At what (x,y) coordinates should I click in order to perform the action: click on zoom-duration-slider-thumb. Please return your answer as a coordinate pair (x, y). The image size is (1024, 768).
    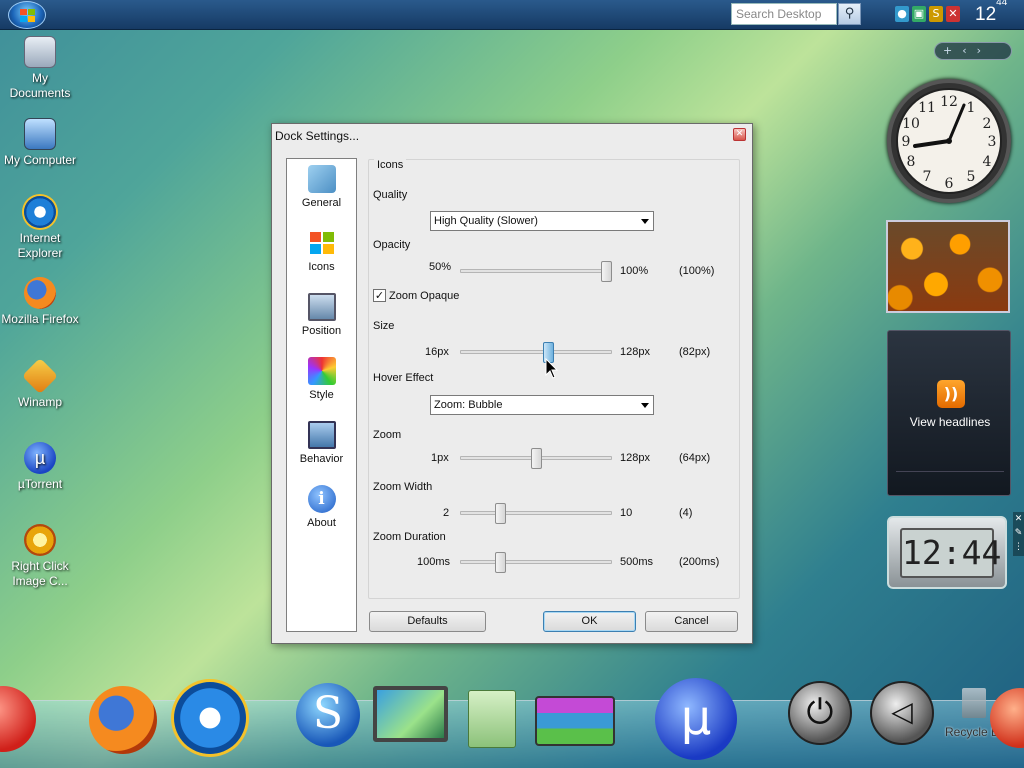
    Looking at the image, I should click on (501, 562).